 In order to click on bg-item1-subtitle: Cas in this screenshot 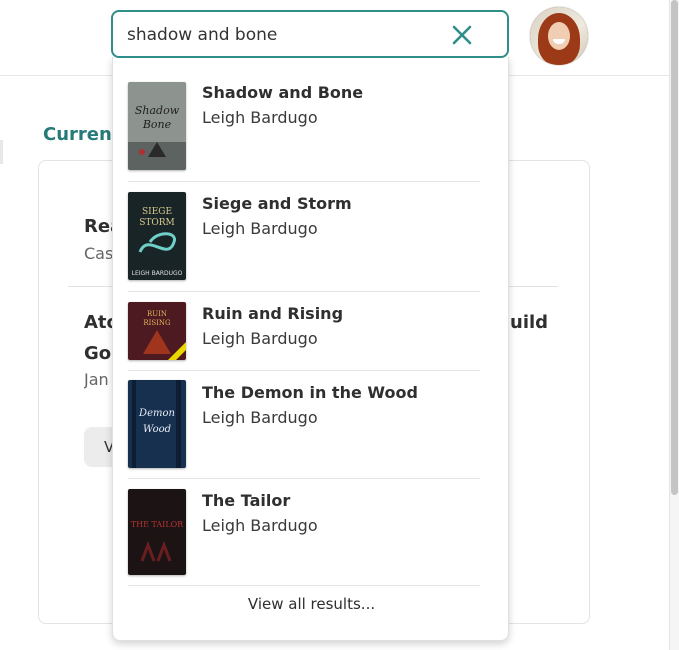, I will do `click(99, 253)`.